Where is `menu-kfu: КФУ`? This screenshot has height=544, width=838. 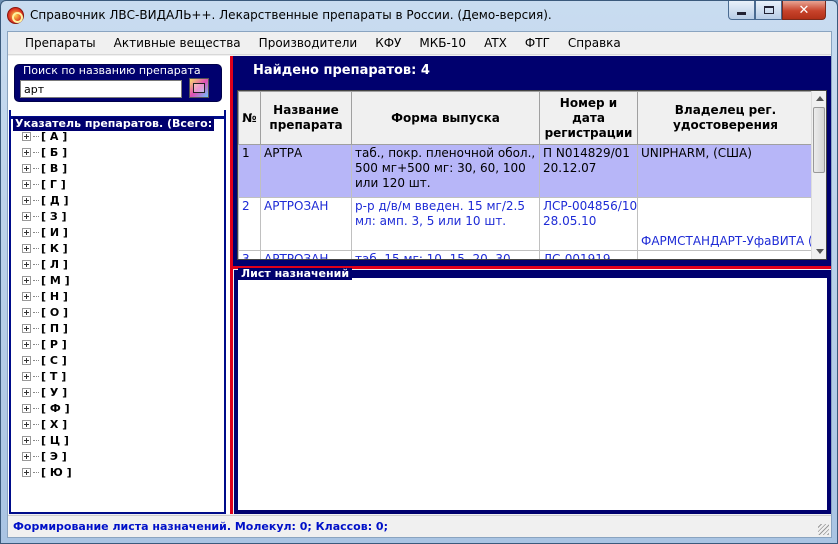 menu-kfu: КФУ is located at coordinates (388, 43).